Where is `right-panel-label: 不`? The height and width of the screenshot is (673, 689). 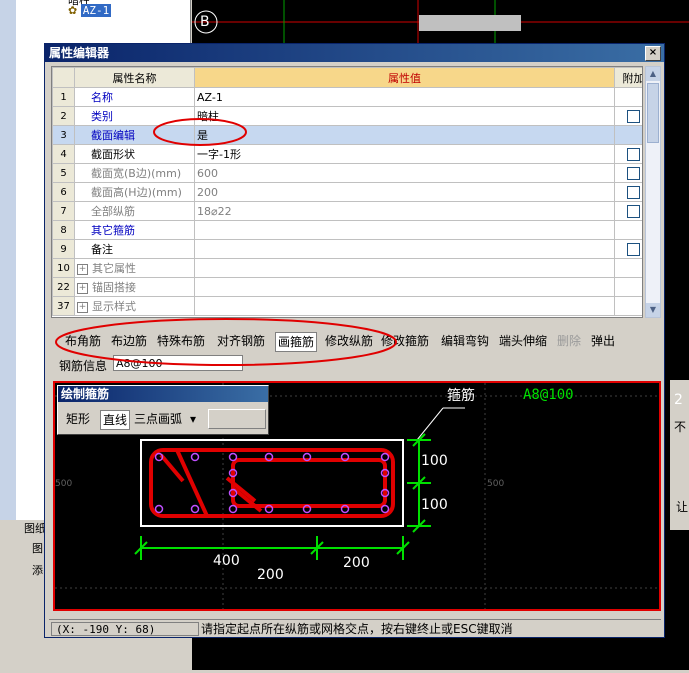
right-panel-label: 不 is located at coordinates (680, 426).